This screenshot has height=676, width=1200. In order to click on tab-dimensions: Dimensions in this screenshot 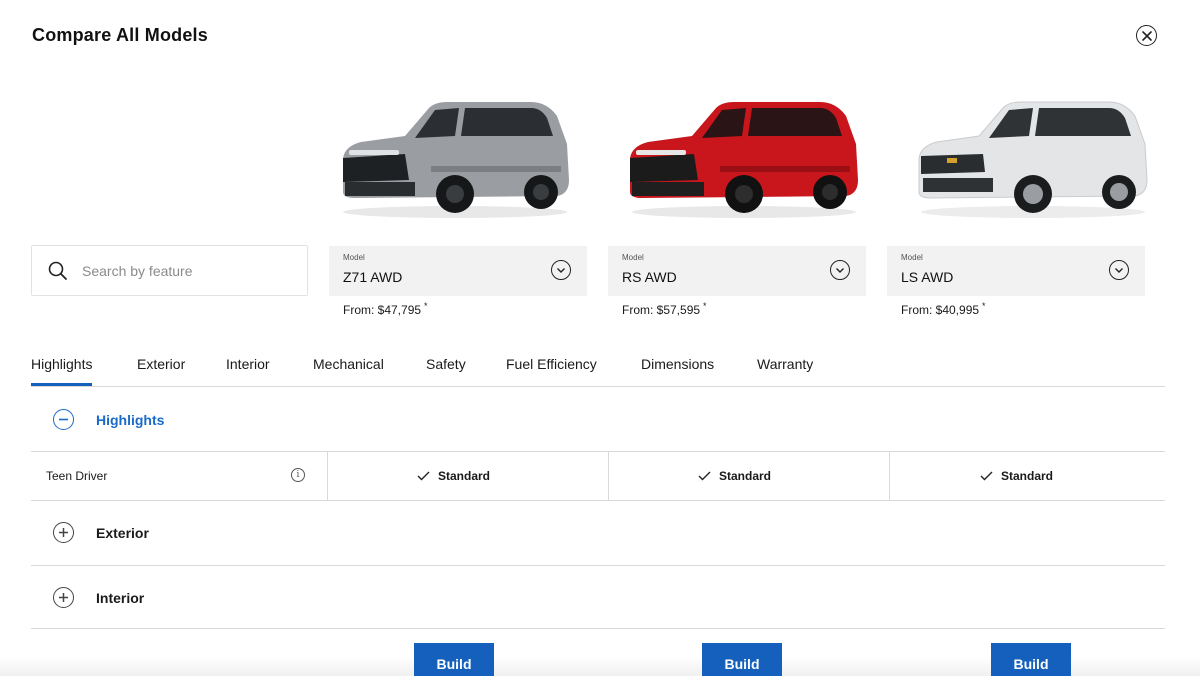, I will do `click(677, 364)`.